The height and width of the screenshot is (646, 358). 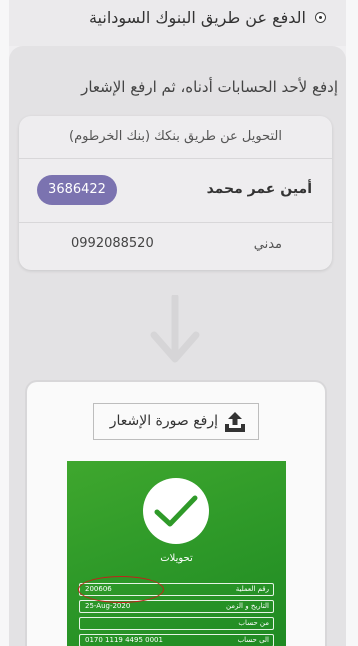 What do you see at coordinates (267, 244) in the screenshot?
I see `account-type: مدني` at bounding box center [267, 244].